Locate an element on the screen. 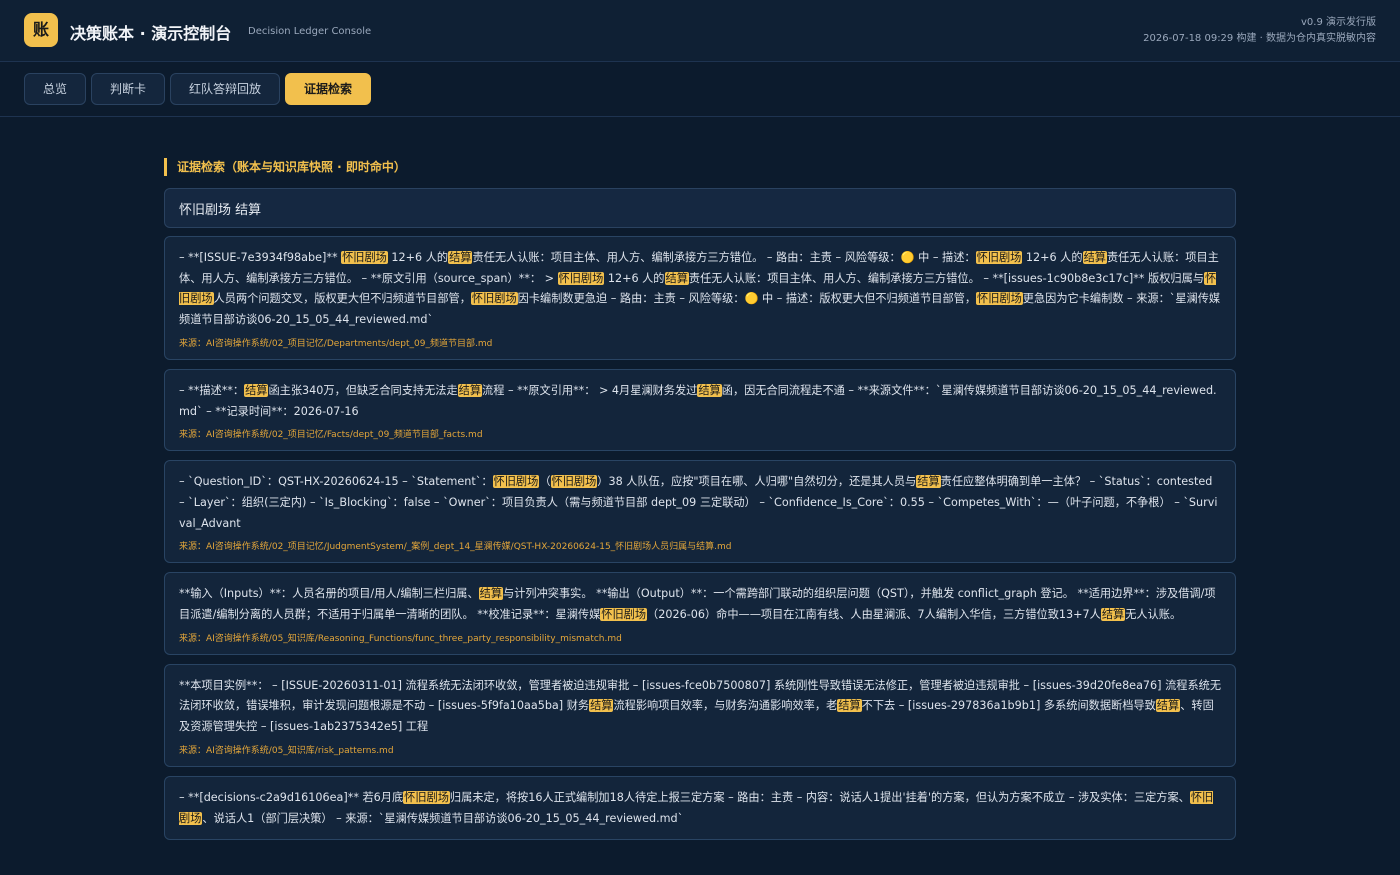 This screenshot has width=1400, height=875. app-title: 决策账本 · 演示控制台 is located at coordinates (151, 33).